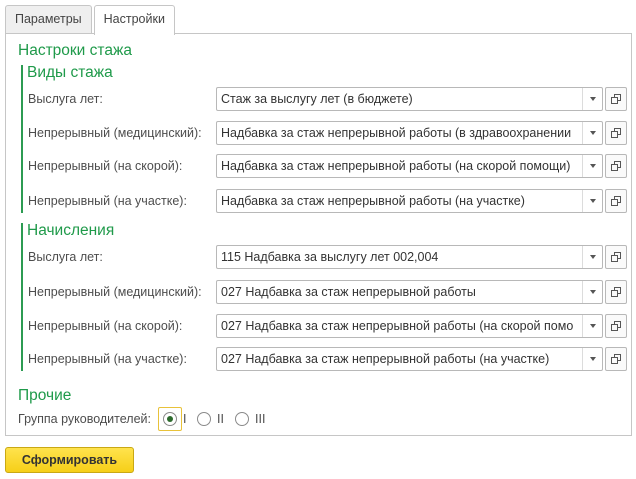 The width and height of the screenshot is (636, 479). What do you see at coordinates (107, 359) in the screenshot?
I see `accruals-row-label: Непрерывный (на участке):` at bounding box center [107, 359].